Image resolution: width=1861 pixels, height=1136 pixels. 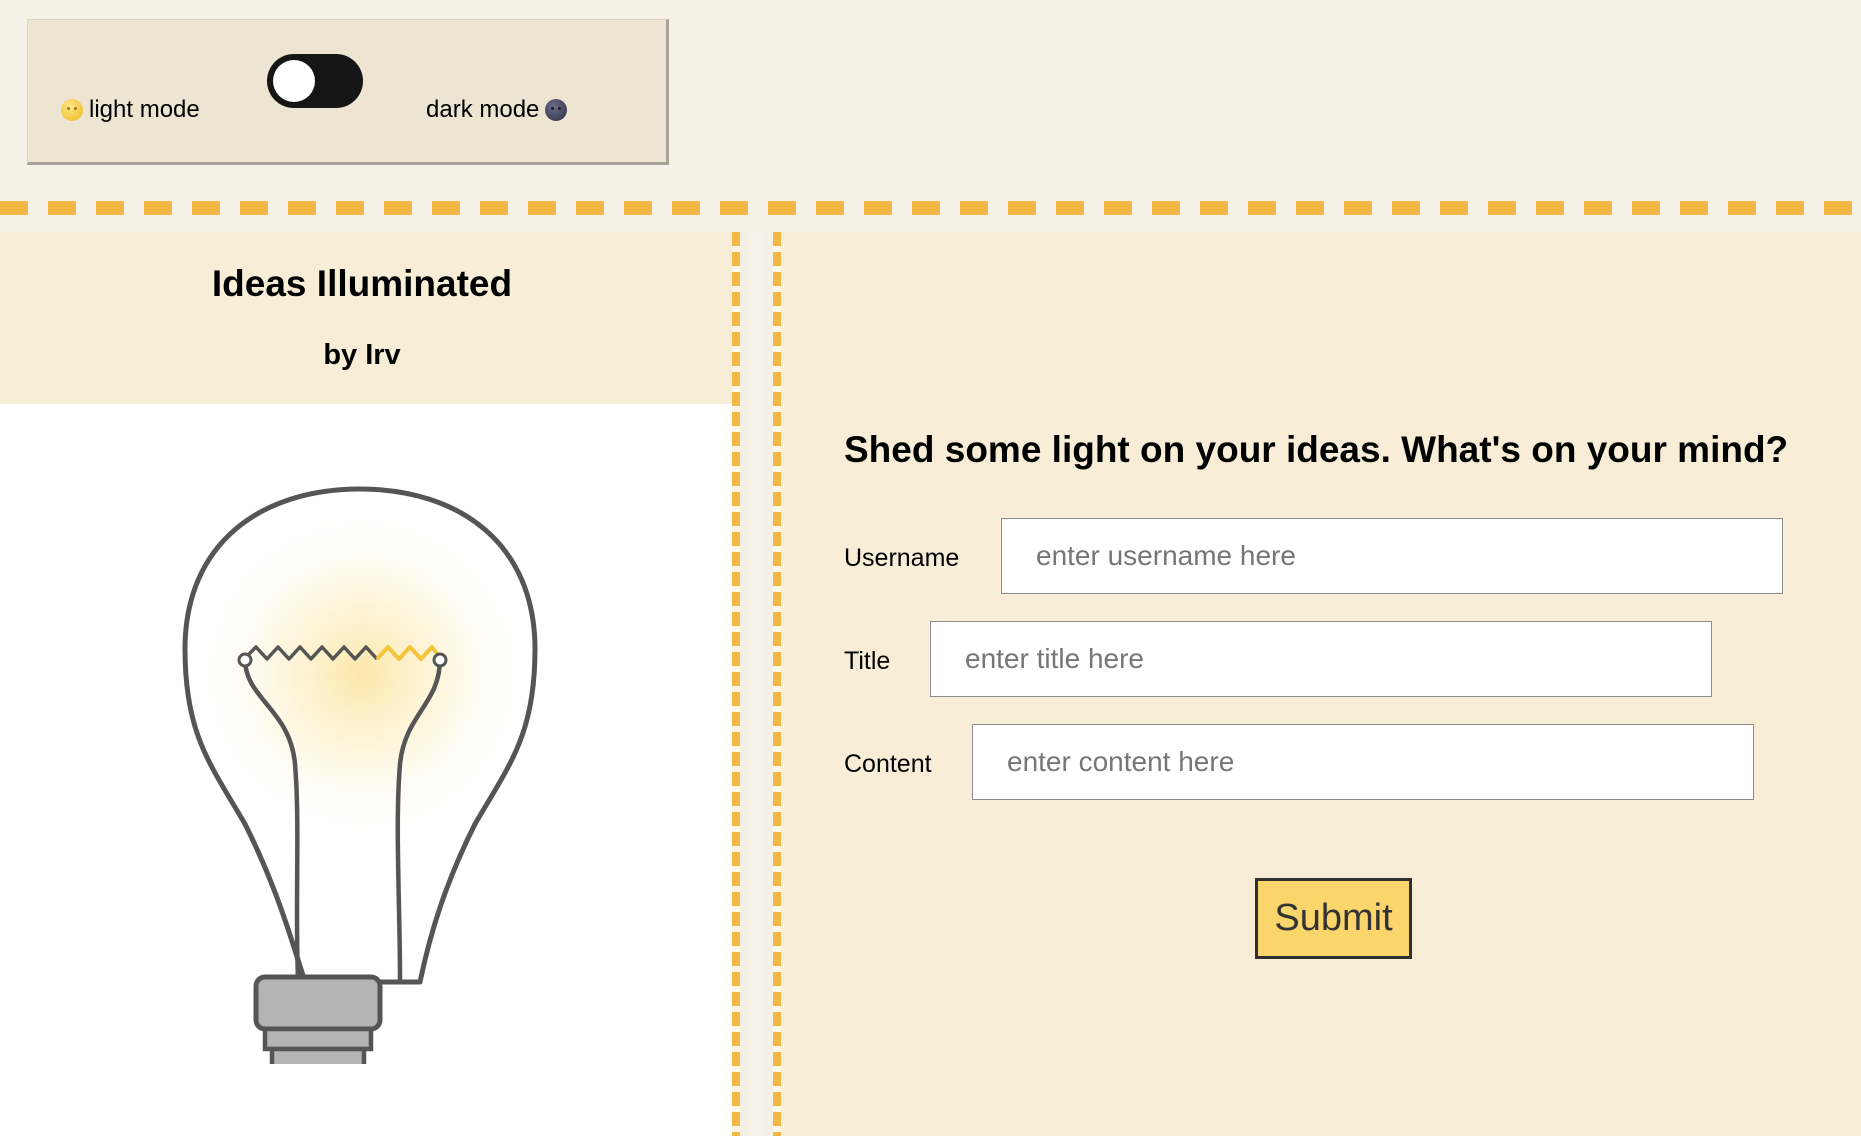 I want to click on dark-mode-label: dark mode, so click(x=497, y=110).